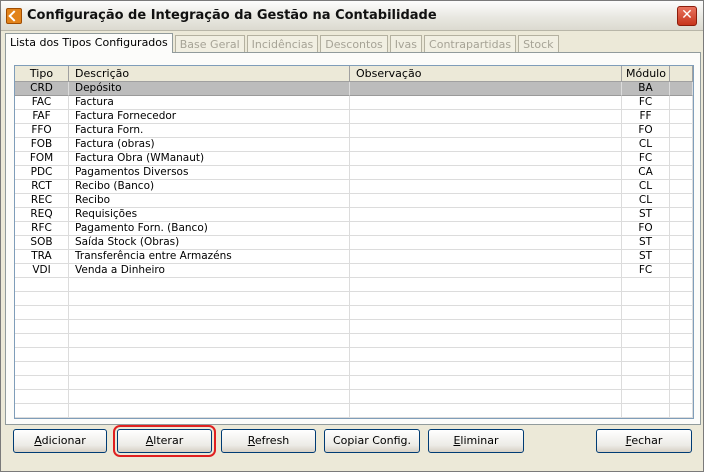 The height and width of the screenshot is (472, 704). I want to click on cell-descricao: Venda a Dinheiro, so click(209, 271).